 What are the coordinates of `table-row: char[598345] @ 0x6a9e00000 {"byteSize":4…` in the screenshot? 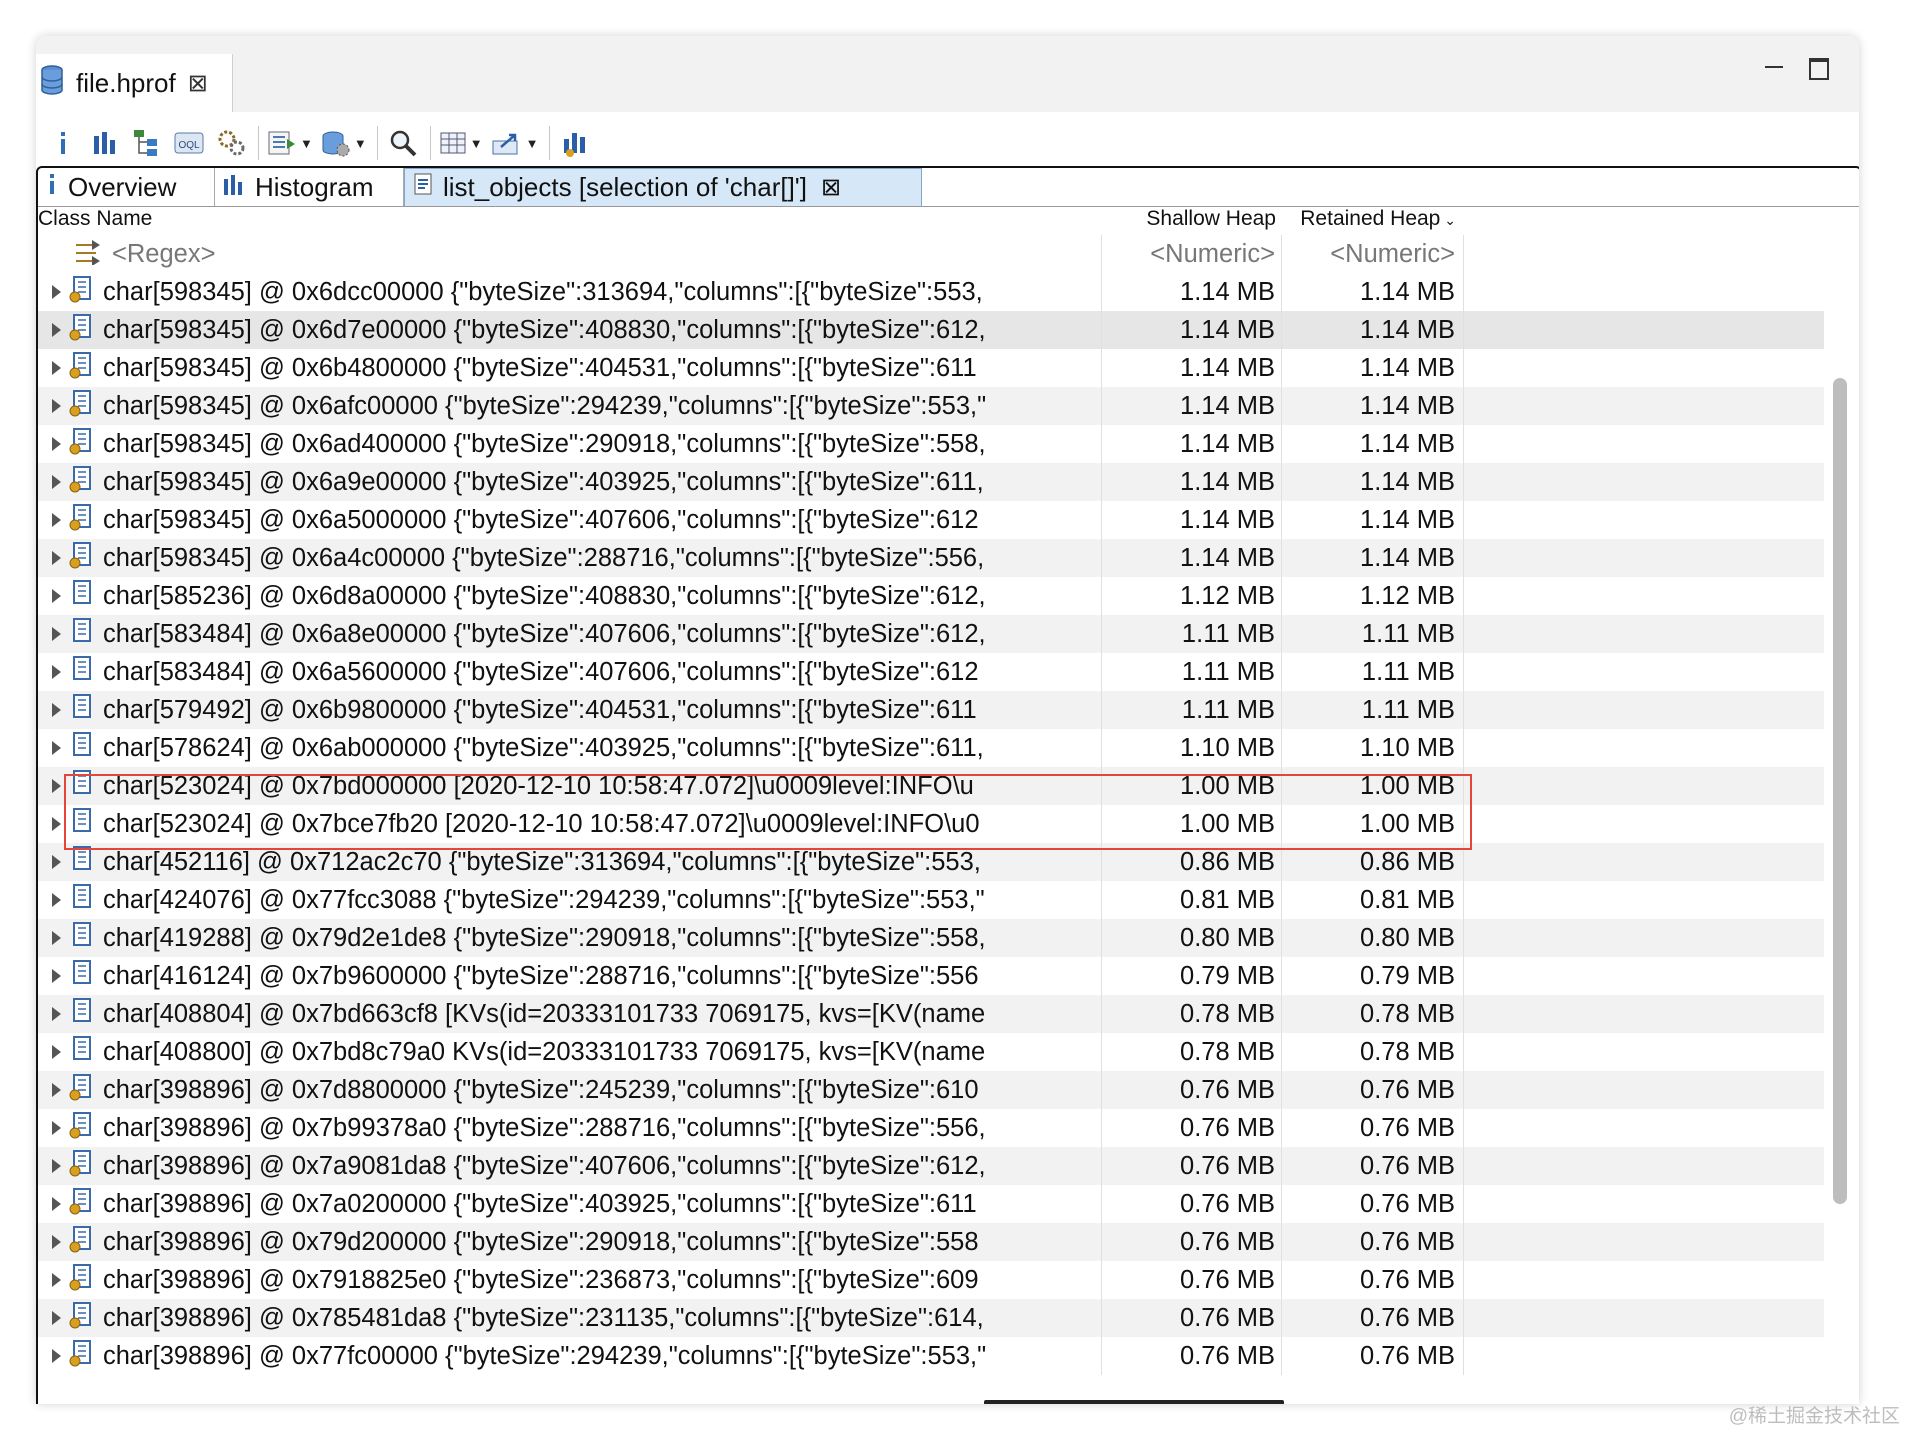 It's located at (931, 482).